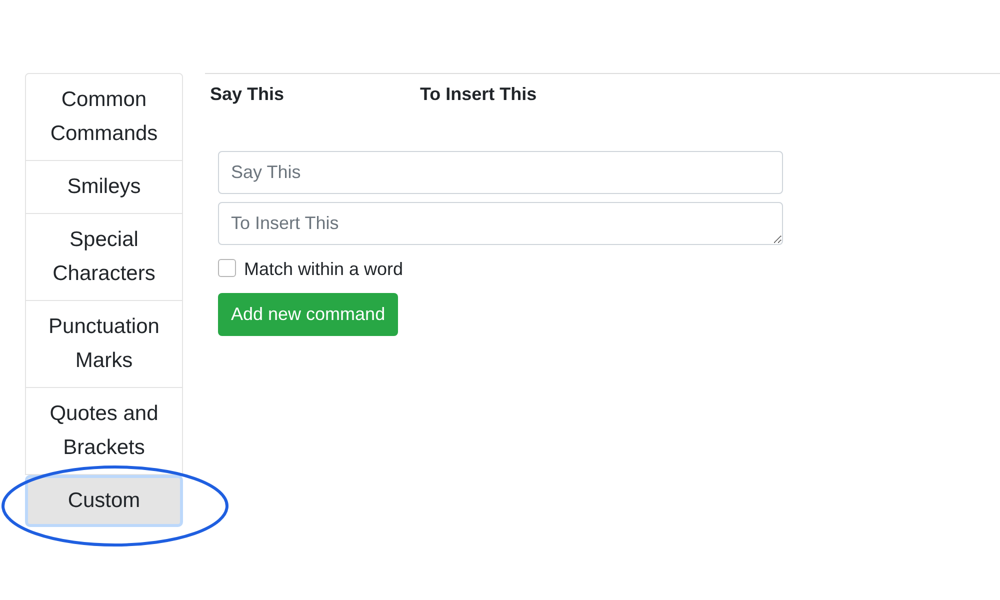 The height and width of the screenshot is (600, 1000). Describe the element at coordinates (104, 257) in the screenshot. I see `sidebar-item: Special Characters` at that location.